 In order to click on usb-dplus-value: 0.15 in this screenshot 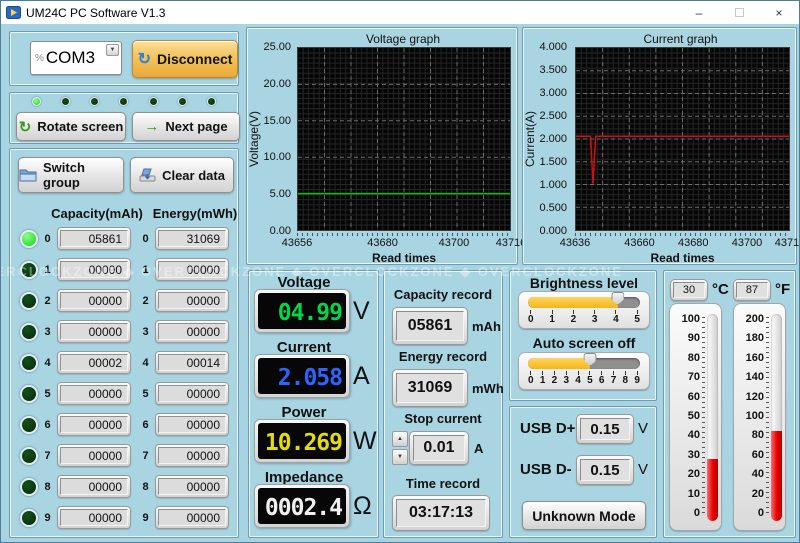, I will do `click(605, 429)`.